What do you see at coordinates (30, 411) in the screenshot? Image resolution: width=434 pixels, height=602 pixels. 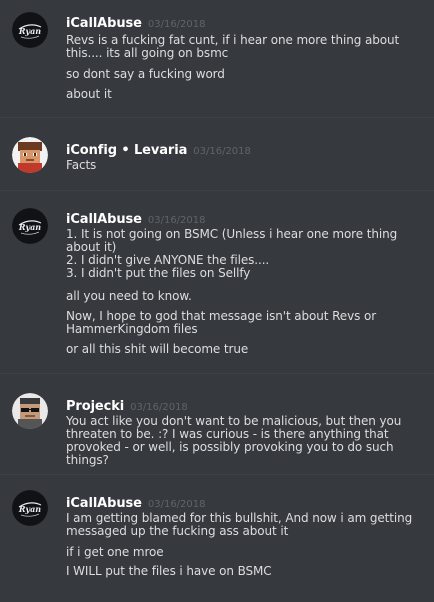 I see `sunglasses-character-avatar` at bounding box center [30, 411].